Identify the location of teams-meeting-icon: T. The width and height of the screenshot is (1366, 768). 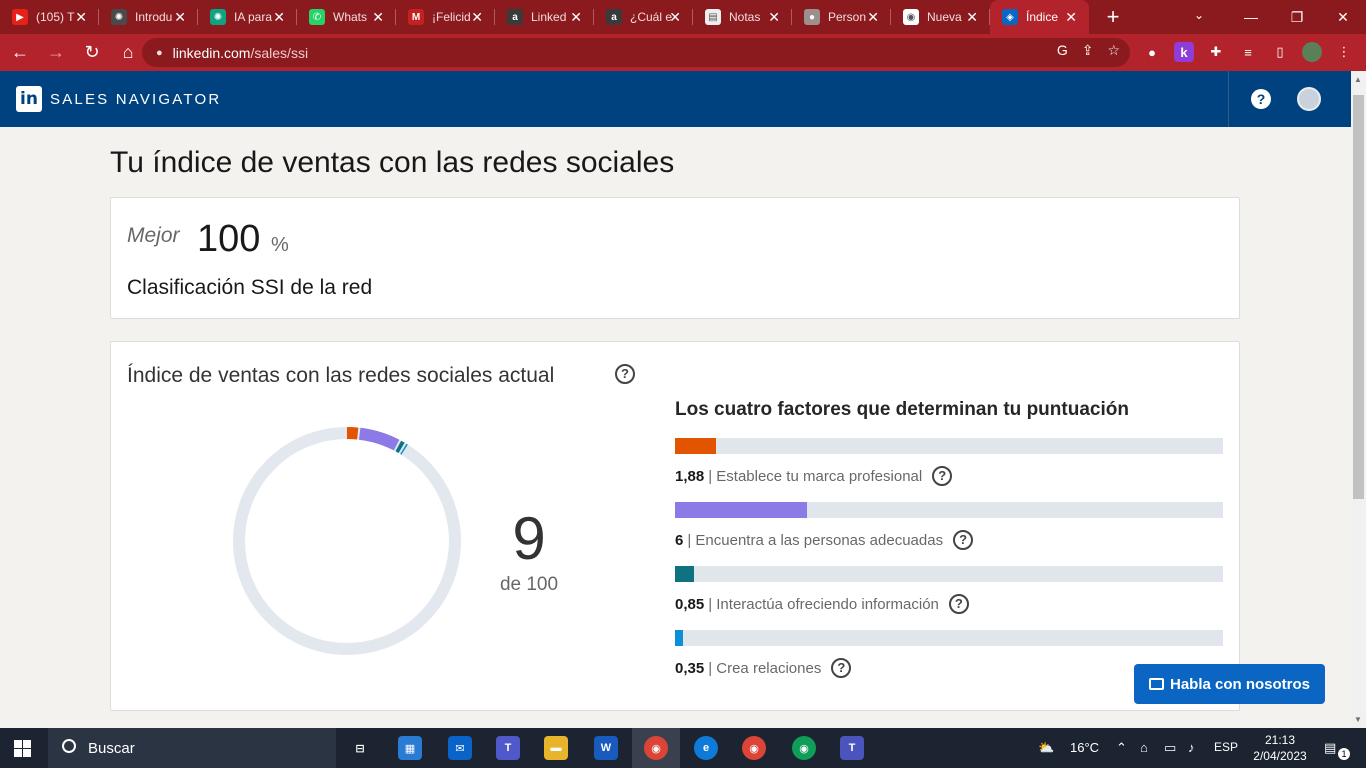
(852, 748).